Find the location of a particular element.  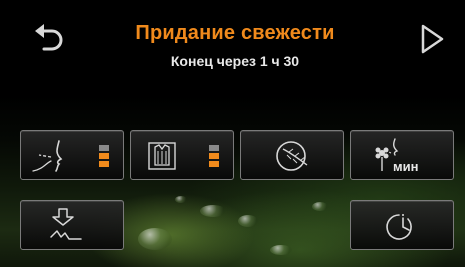

delay-start-button is located at coordinates (402, 225).